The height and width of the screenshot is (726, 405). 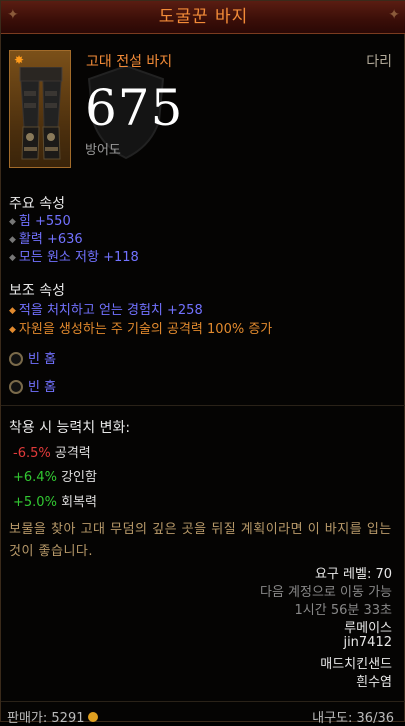 I want to click on armor-value: 675, so click(x=134, y=108).